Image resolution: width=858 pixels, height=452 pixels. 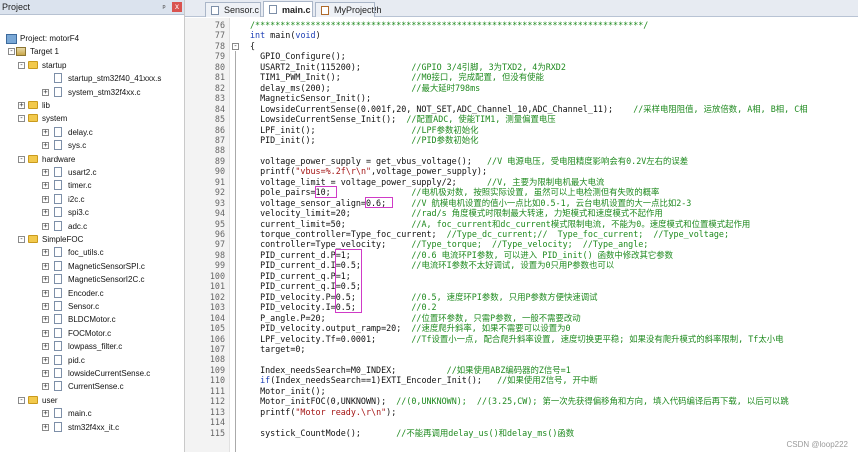 I want to click on tree-item-lib: + lib, so click(x=91, y=105).